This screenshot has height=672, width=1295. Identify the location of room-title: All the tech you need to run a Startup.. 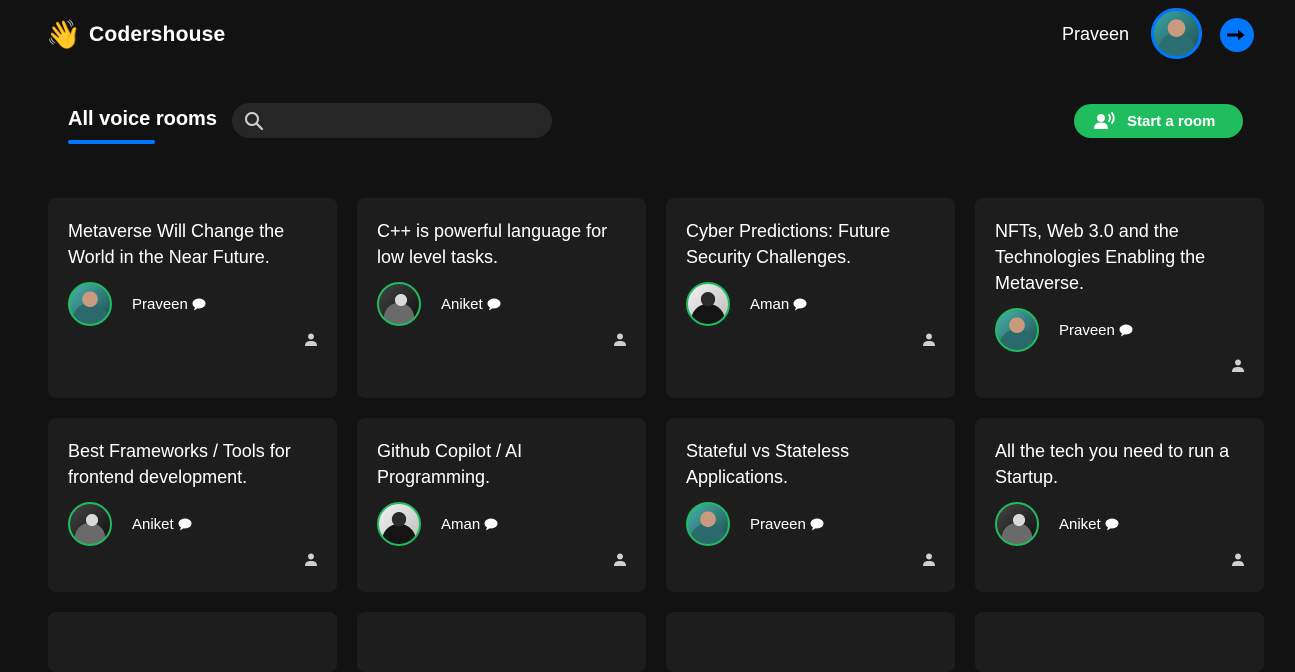
(1112, 464).